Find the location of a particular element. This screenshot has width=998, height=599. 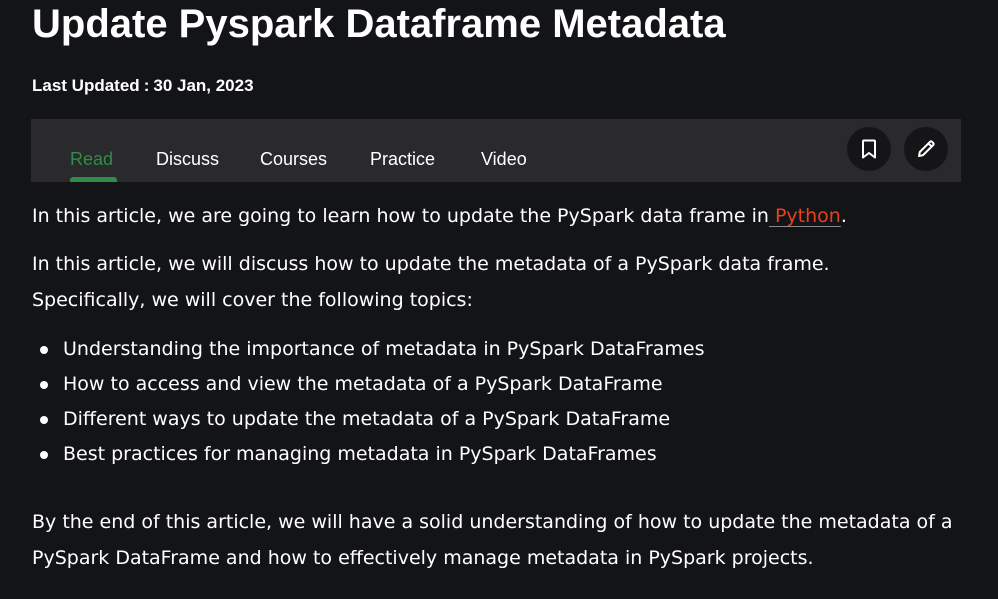

article-tab-bar: Read Discuss Courses Practice Video is located at coordinates (496, 150).